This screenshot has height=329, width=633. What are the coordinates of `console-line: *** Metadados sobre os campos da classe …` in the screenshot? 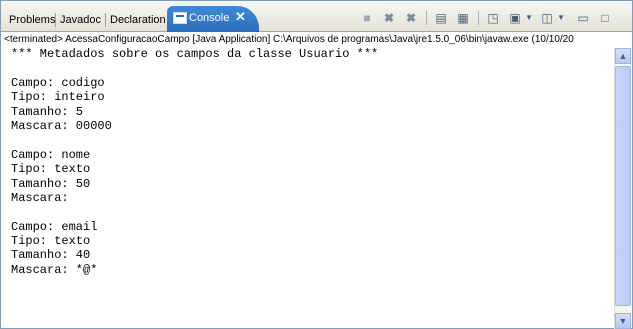 It's located at (195, 54).